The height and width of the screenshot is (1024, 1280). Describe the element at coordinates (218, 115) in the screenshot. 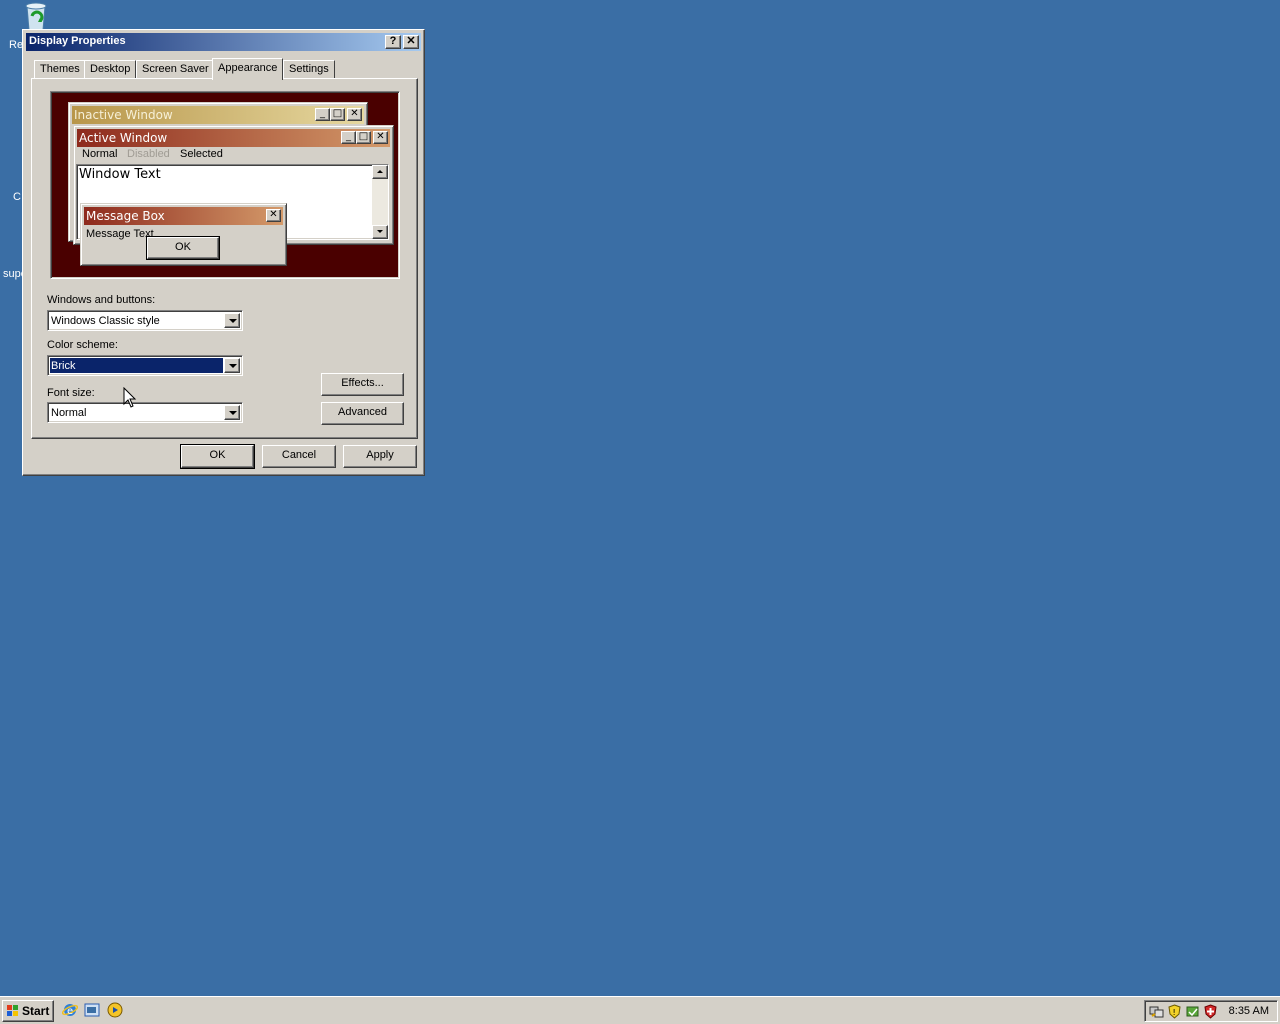

I see `preview-inactive-titlebar: Inactive Window _ □ ✕` at that location.